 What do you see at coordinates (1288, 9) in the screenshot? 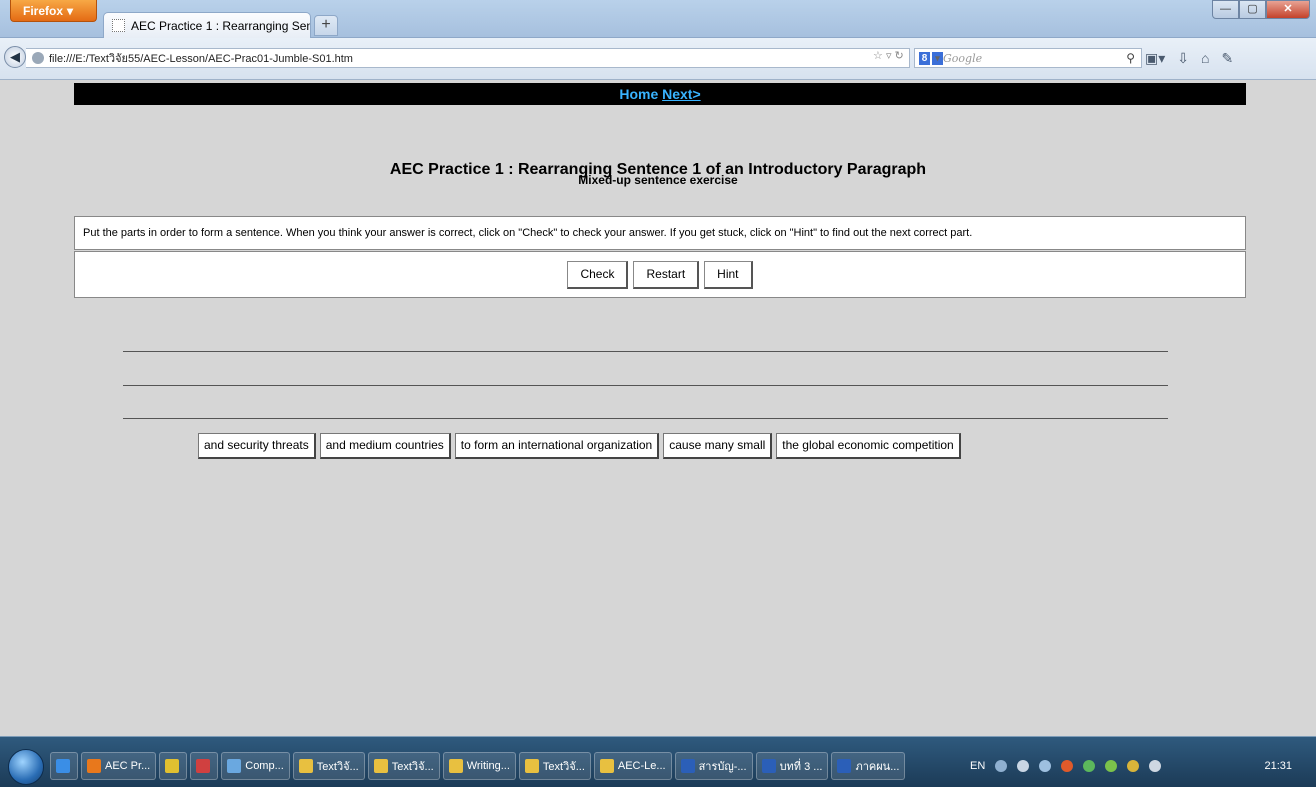
I see `close-icon: ✕` at bounding box center [1288, 9].